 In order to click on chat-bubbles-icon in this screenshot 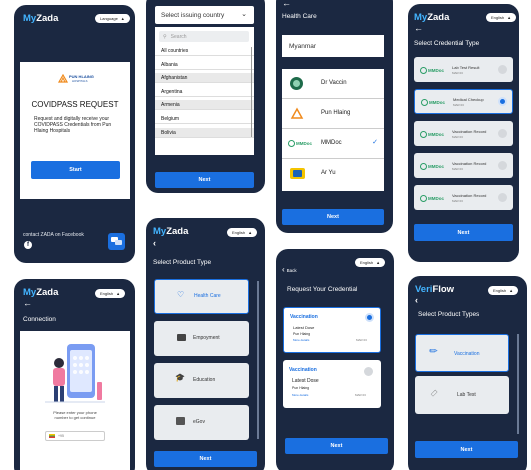, I will do `click(116, 241)`.